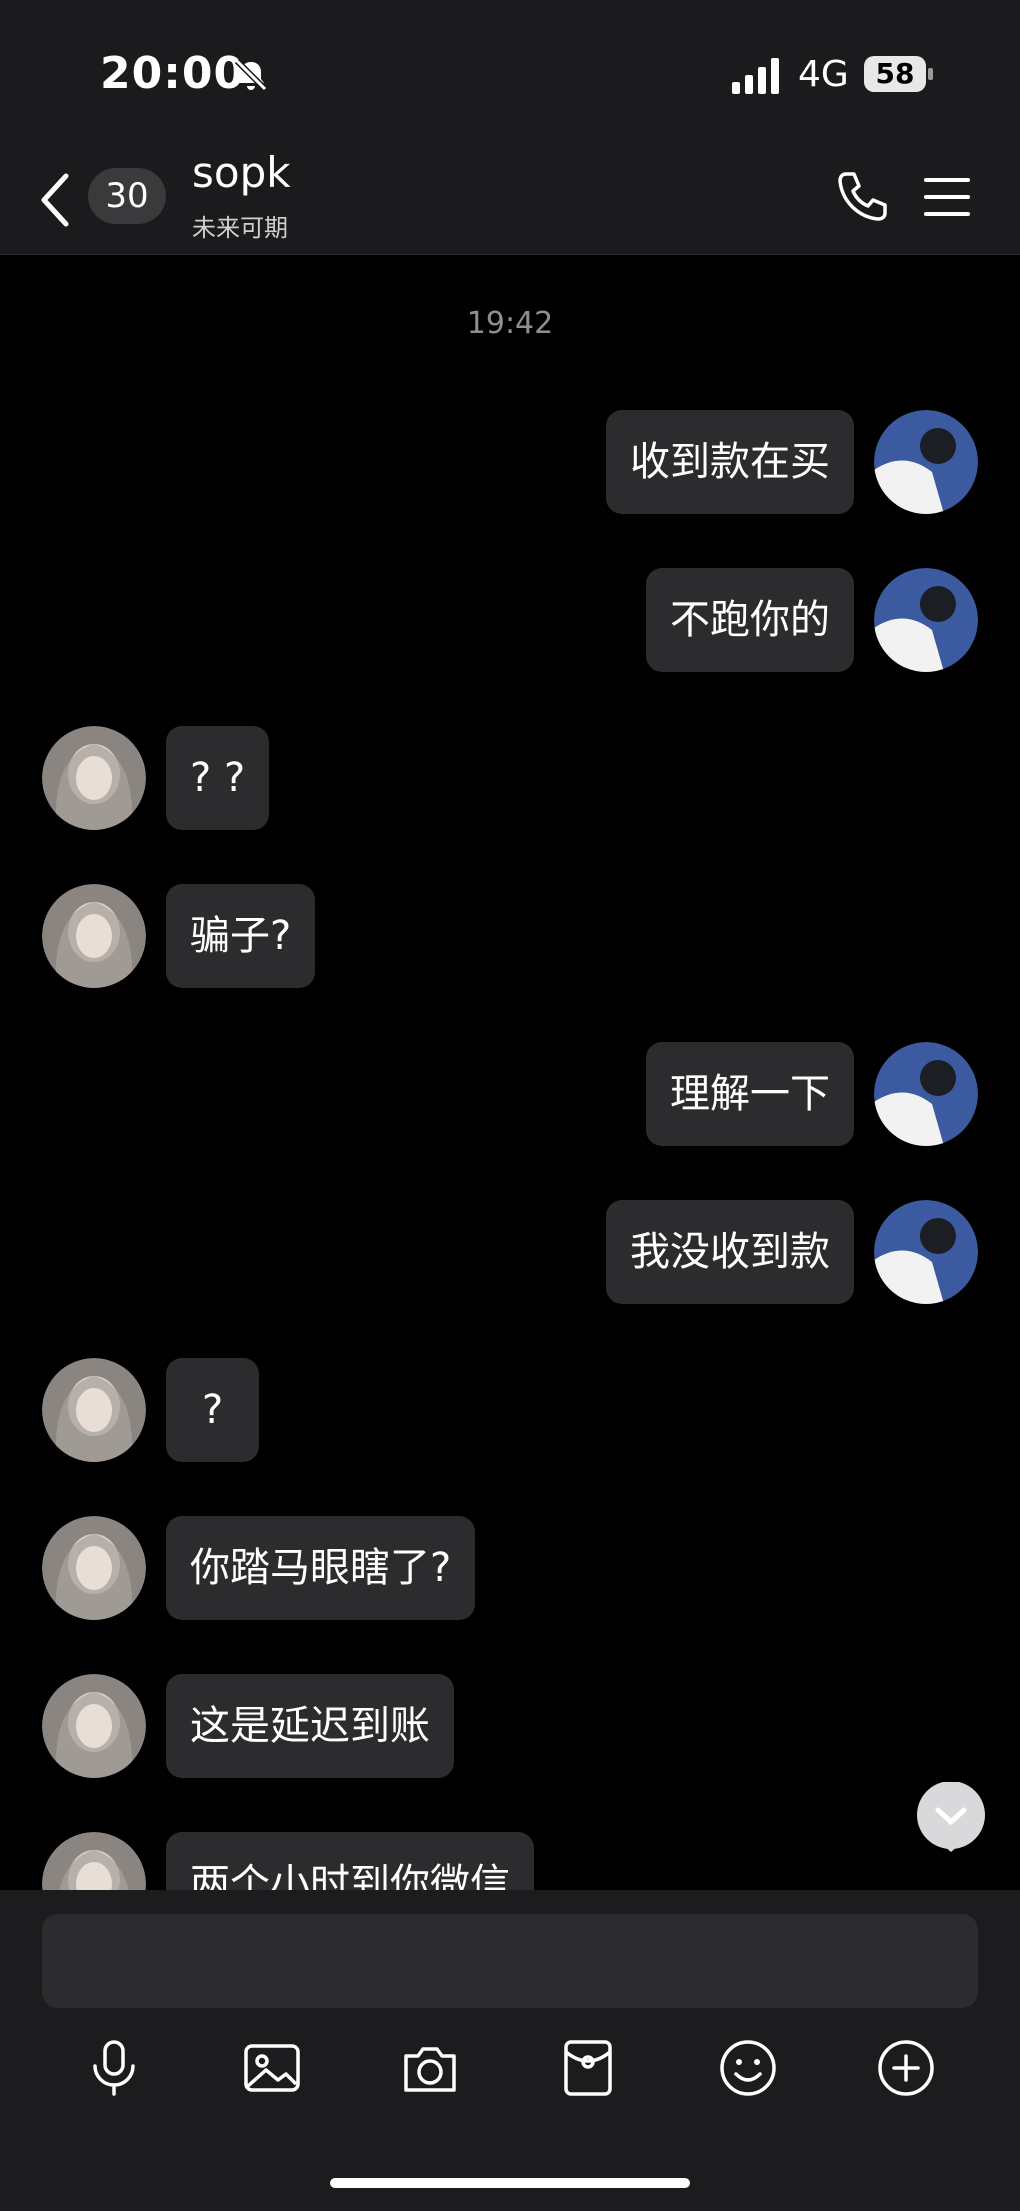 The height and width of the screenshot is (2211, 1020). What do you see at coordinates (218, 778) in the screenshot?
I see `message-bubble: ? ?` at bounding box center [218, 778].